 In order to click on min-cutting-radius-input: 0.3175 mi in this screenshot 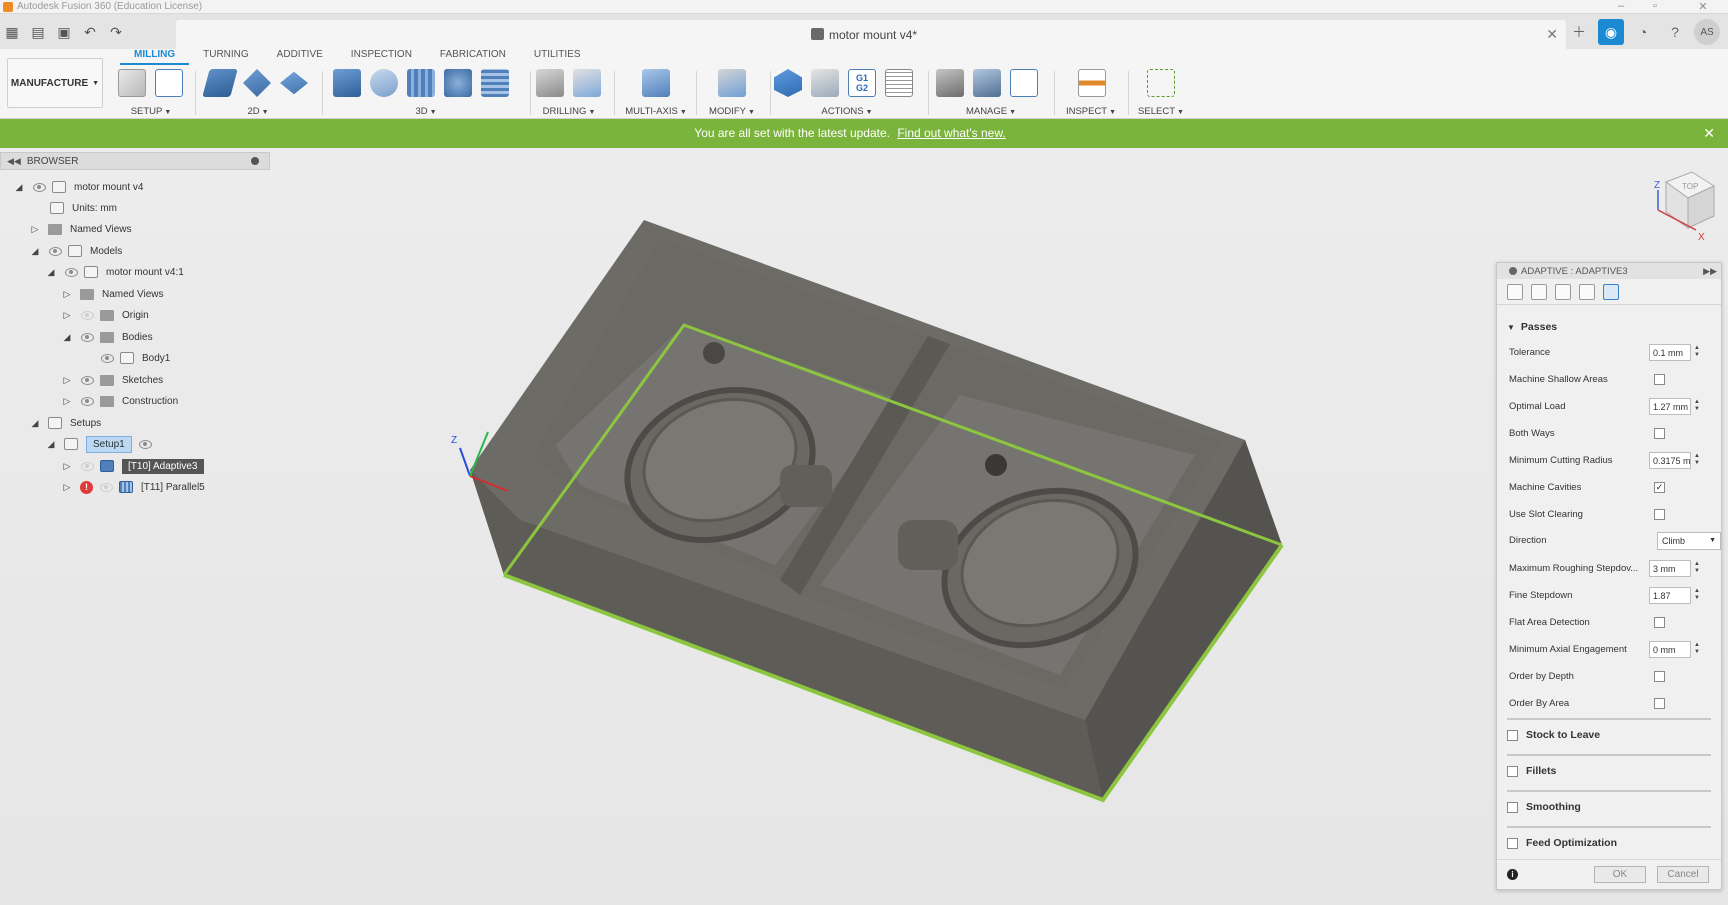, I will do `click(1670, 460)`.